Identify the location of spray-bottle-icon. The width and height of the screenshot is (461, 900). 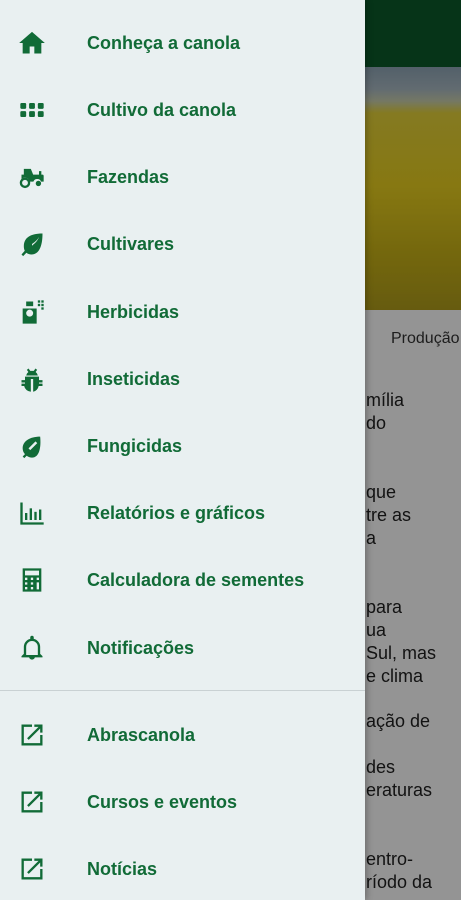
(32, 312).